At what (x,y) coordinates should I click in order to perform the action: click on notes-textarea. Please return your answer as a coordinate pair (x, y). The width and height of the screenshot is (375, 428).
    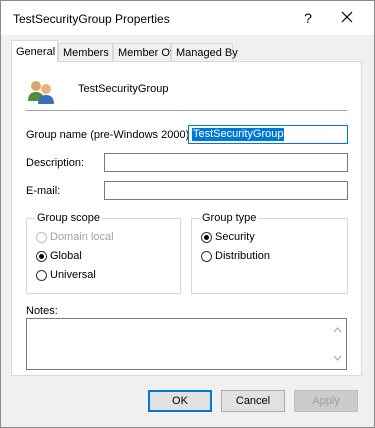
    Looking at the image, I should click on (186, 344).